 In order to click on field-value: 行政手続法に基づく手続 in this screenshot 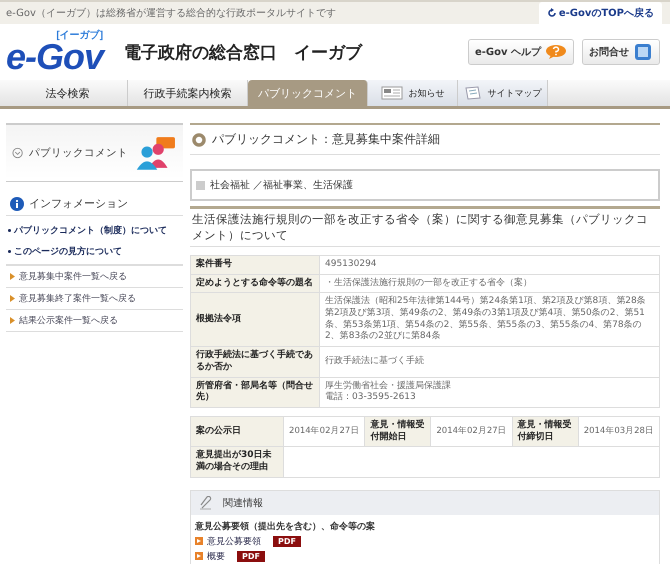, I will do `click(490, 362)`.